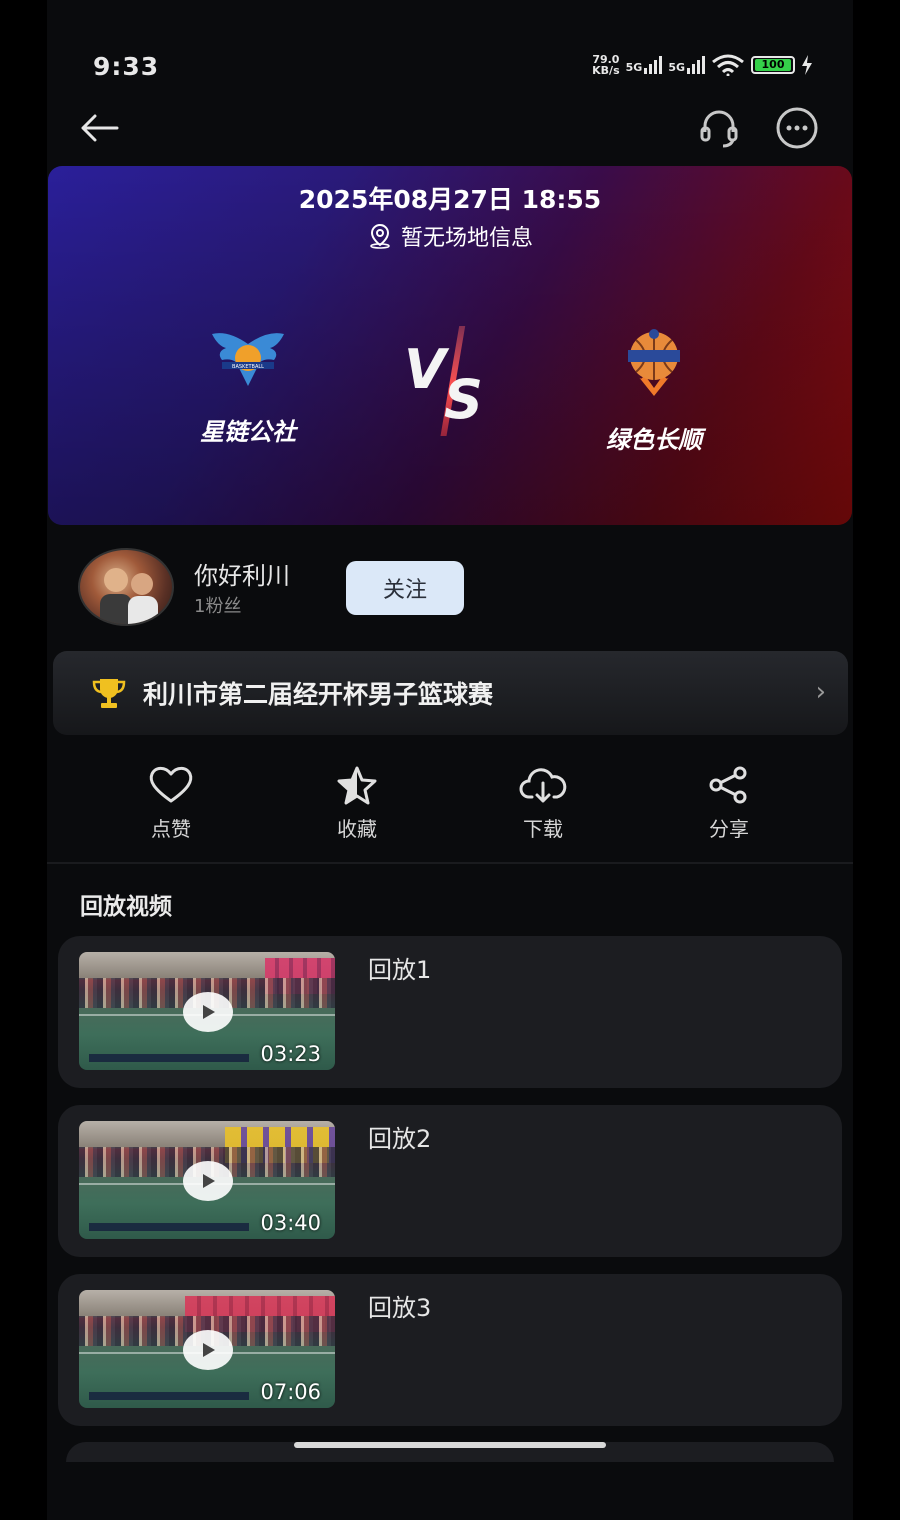 This screenshot has width=900, height=1520. I want to click on more-options-icon, so click(797, 128).